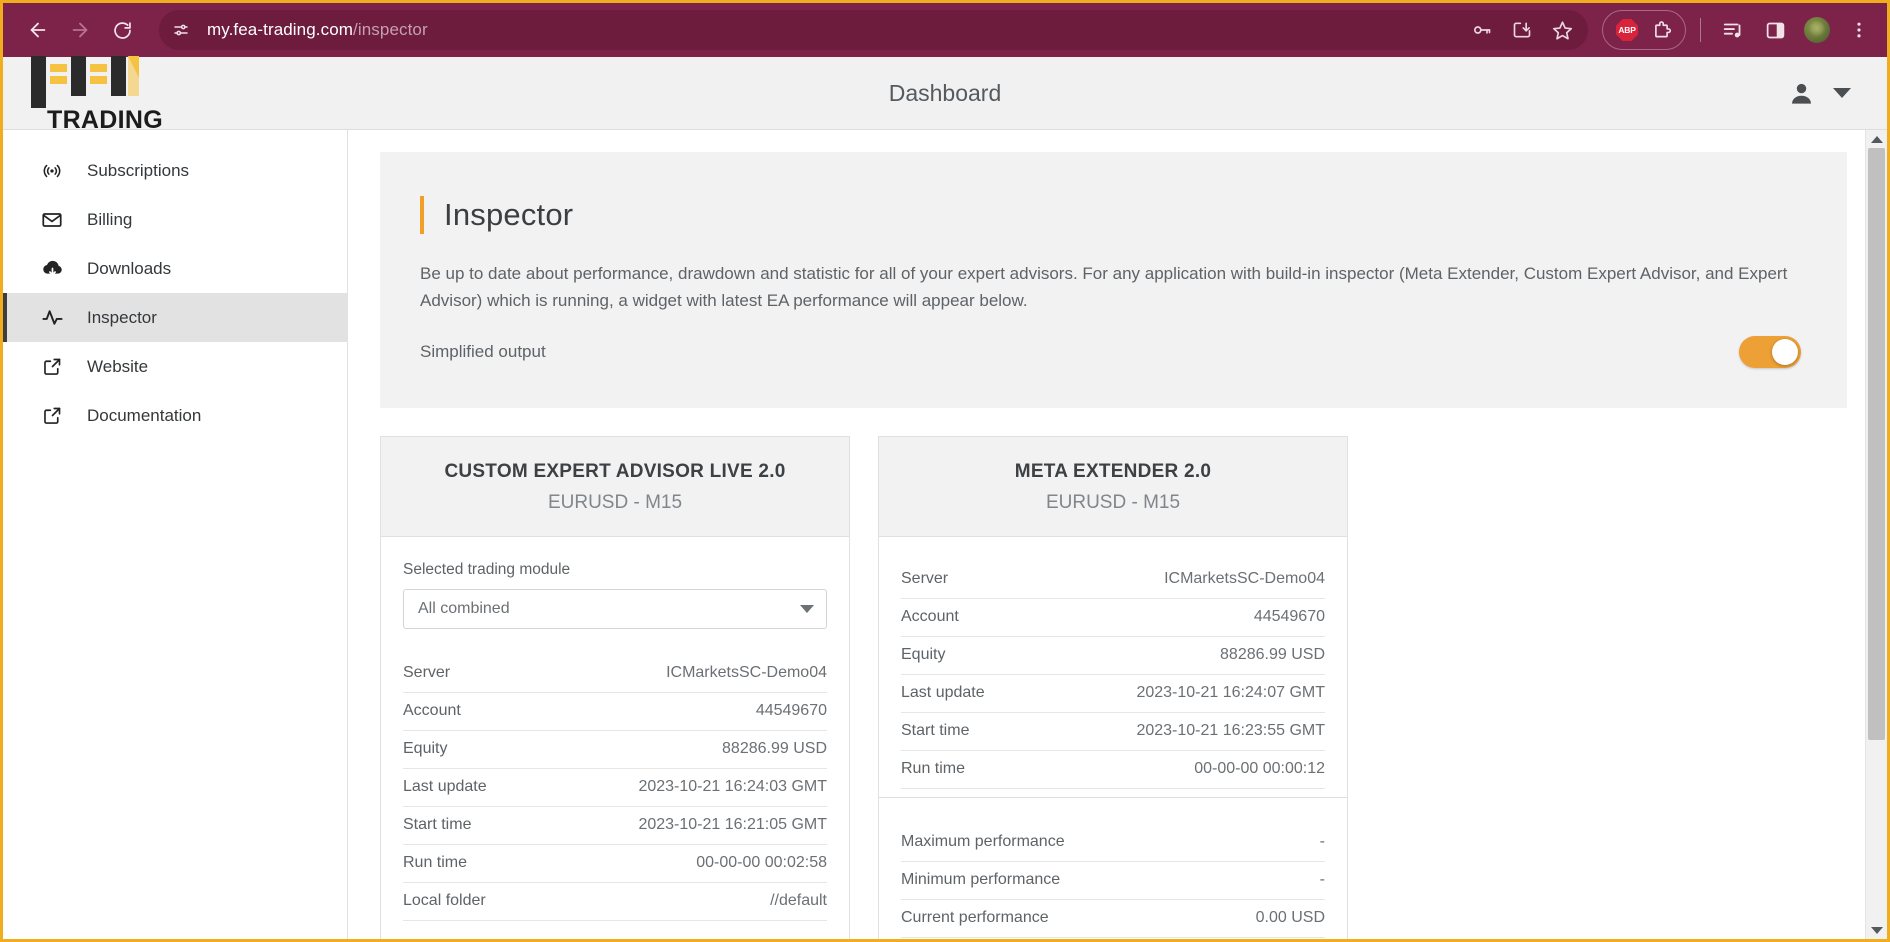 This screenshot has height=942, width=1890. What do you see at coordinates (1482, 30) in the screenshot?
I see `password-key-button` at bounding box center [1482, 30].